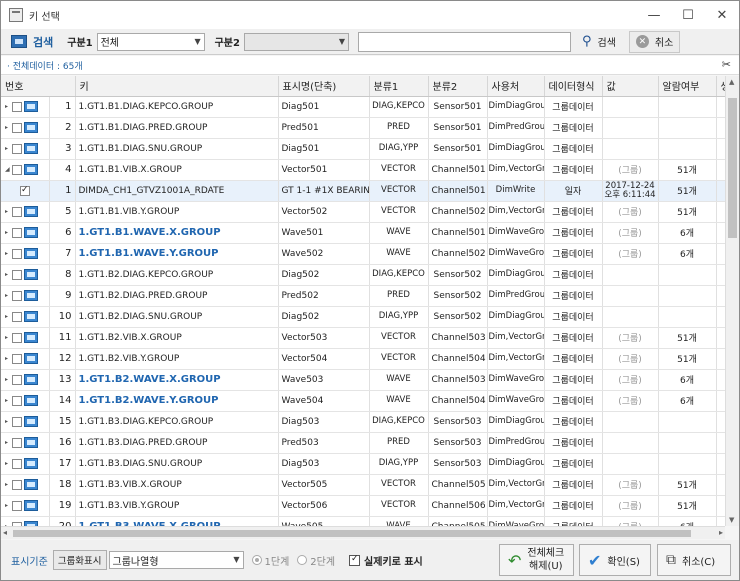 The width and height of the screenshot is (740, 581). I want to click on col-no: 번호, so click(38, 86).